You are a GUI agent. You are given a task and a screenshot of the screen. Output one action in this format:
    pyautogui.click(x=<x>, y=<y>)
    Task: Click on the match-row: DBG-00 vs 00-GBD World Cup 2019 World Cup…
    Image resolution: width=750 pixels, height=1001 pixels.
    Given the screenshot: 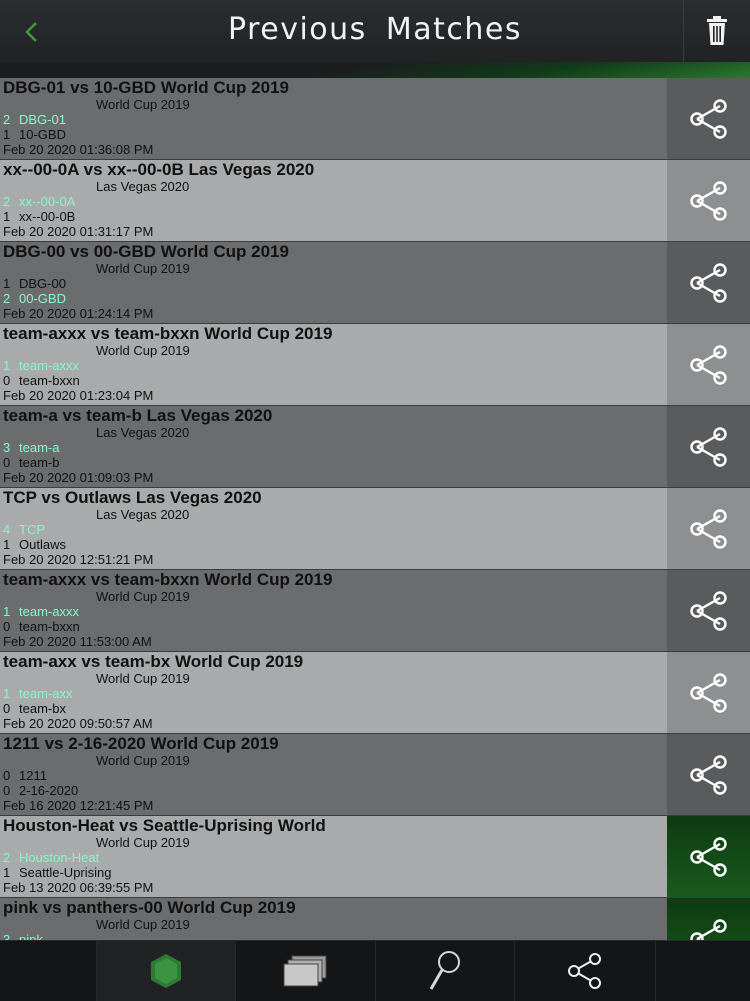 What is the action you would take?
    pyautogui.click(x=375, y=283)
    